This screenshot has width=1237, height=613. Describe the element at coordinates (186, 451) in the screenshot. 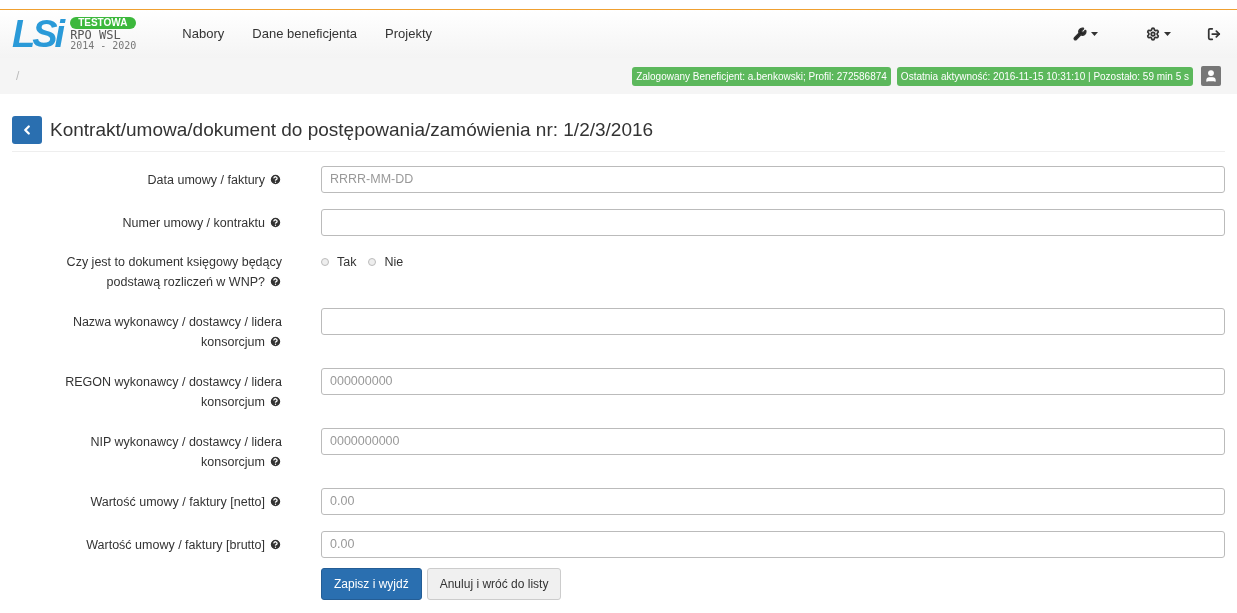

I see `field-label: NIP wykonawcy / dostawcy / lidera konsorcjum` at that location.